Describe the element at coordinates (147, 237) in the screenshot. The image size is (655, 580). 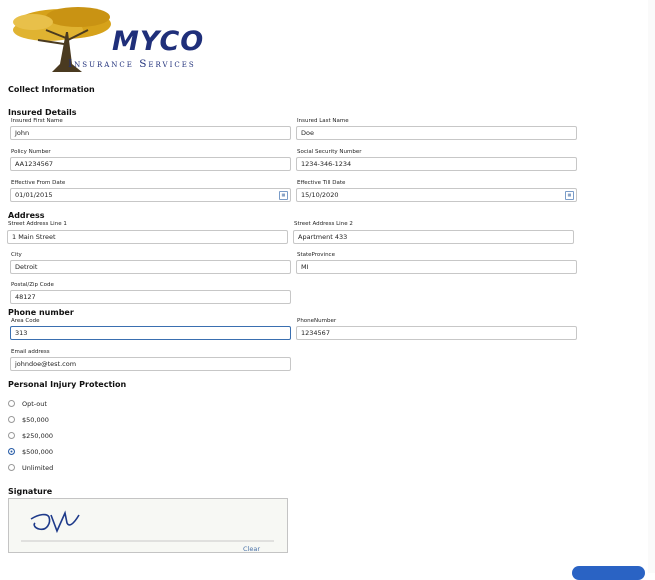
I see `street-line1-field: 1 Main Street` at that location.